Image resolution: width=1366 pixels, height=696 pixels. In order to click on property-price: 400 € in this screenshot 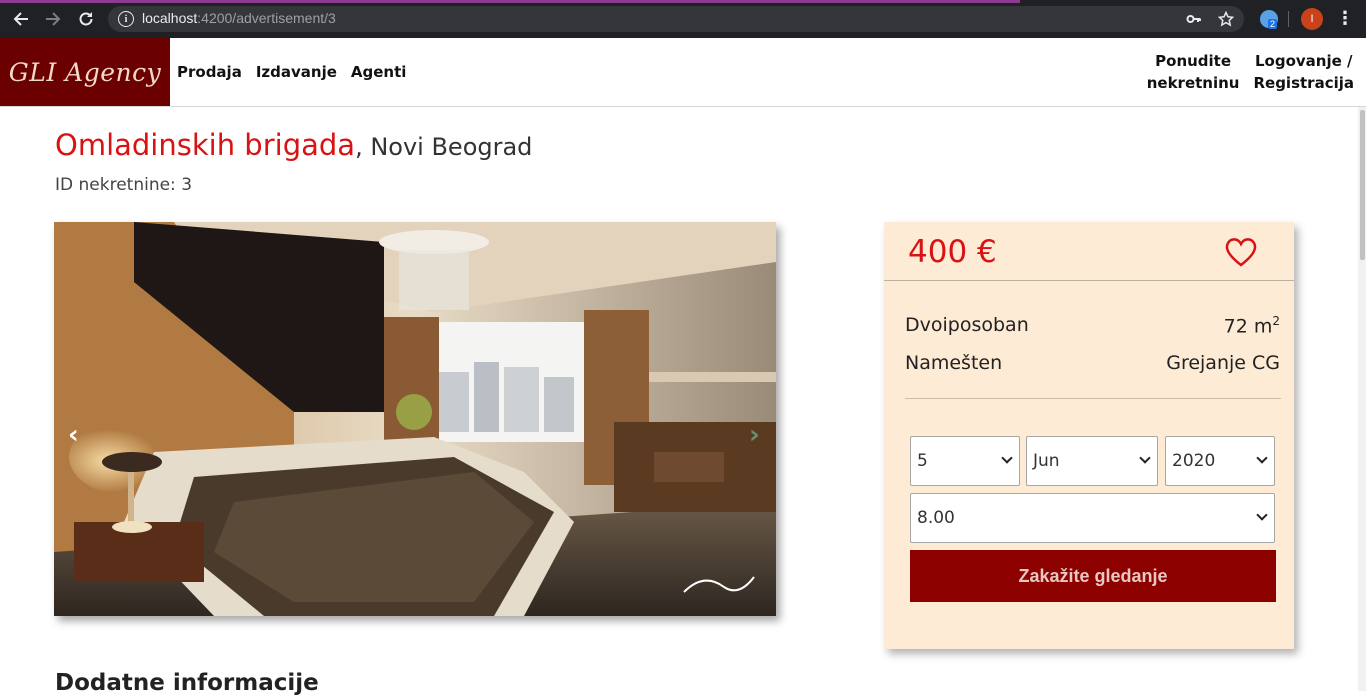, I will do `click(952, 252)`.